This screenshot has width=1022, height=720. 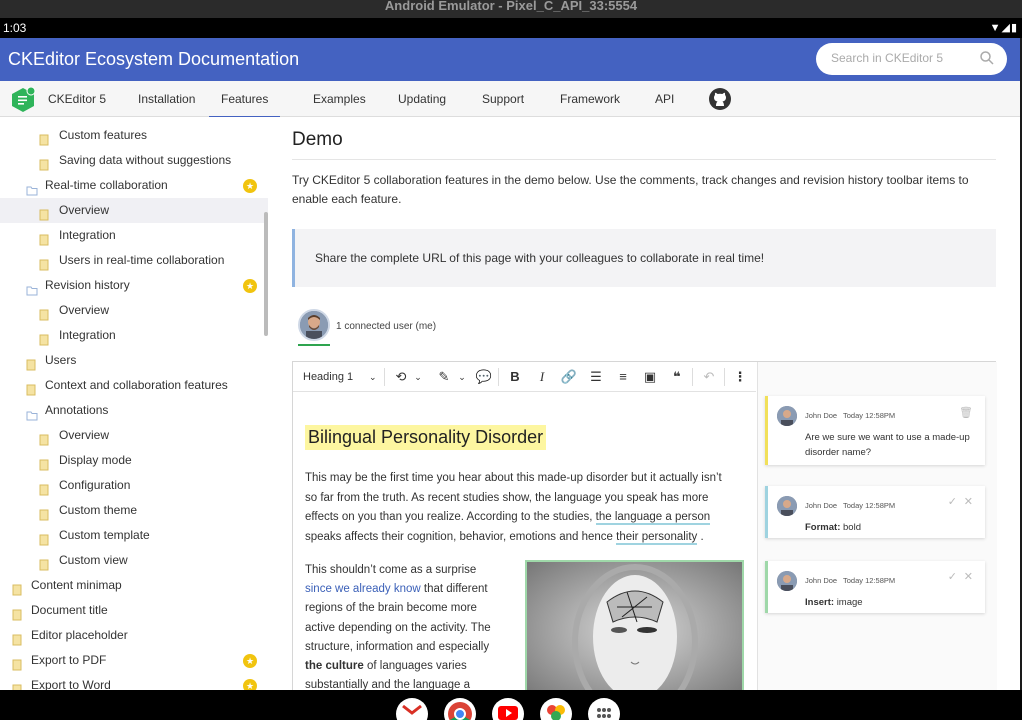 I want to click on sidebar-item-label: Users, so click(x=61, y=360).